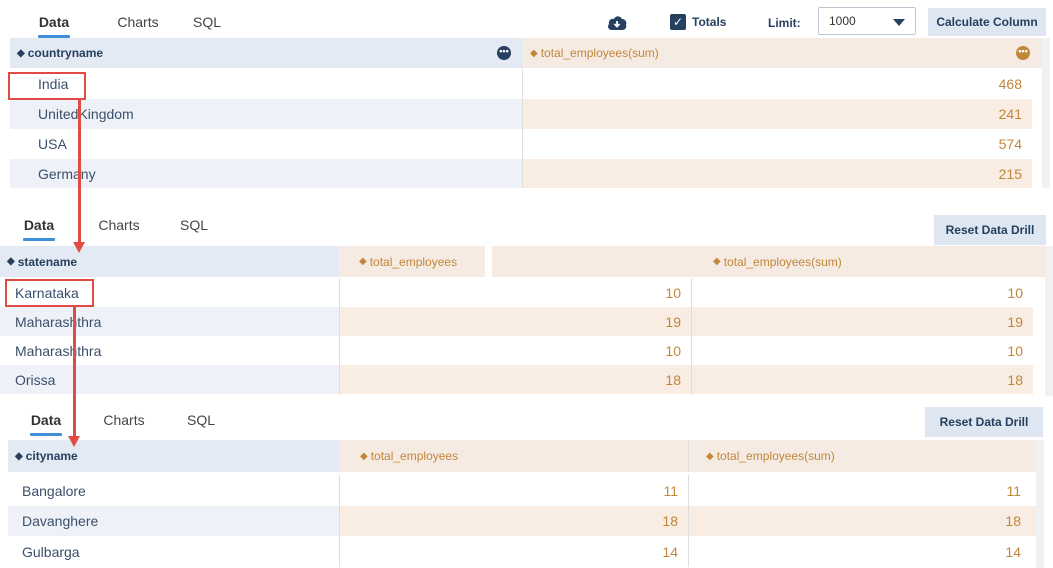  What do you see at coordinates (174, 490) in the screenshot?
I see `city-cell: Bangalore` at bounding box center [174, 490].